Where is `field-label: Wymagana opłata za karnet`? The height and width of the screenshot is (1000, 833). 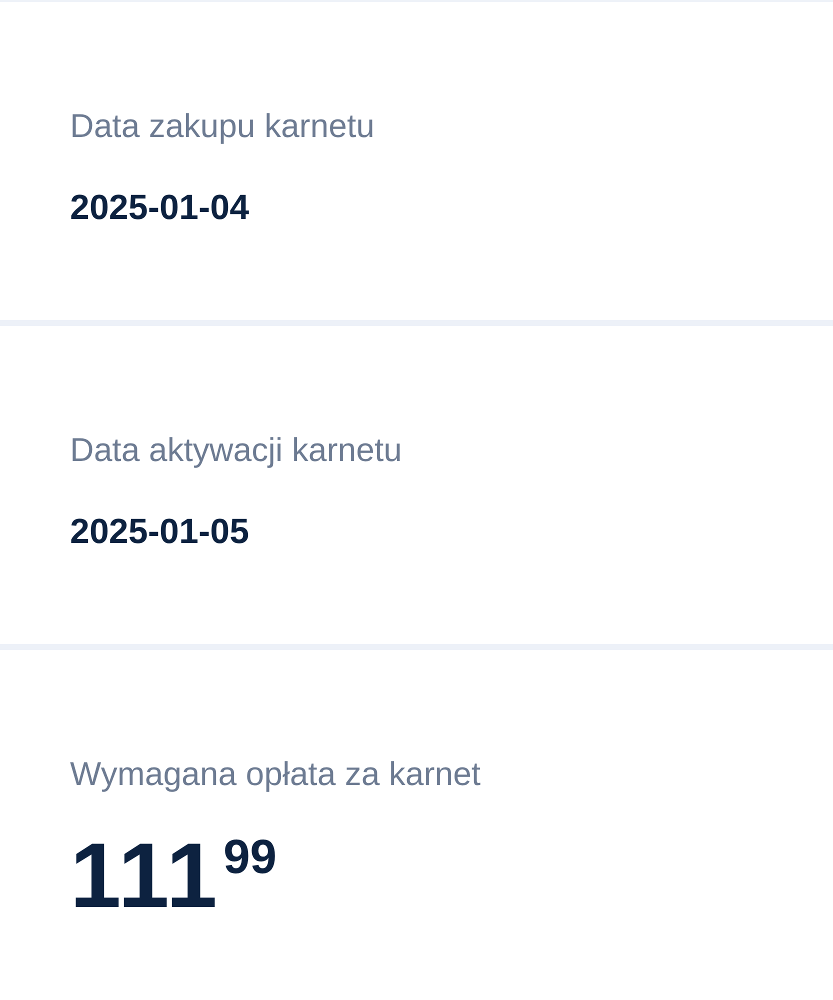 field-label: Wymagana opłata za karnet is located at coordinates (276, 774).